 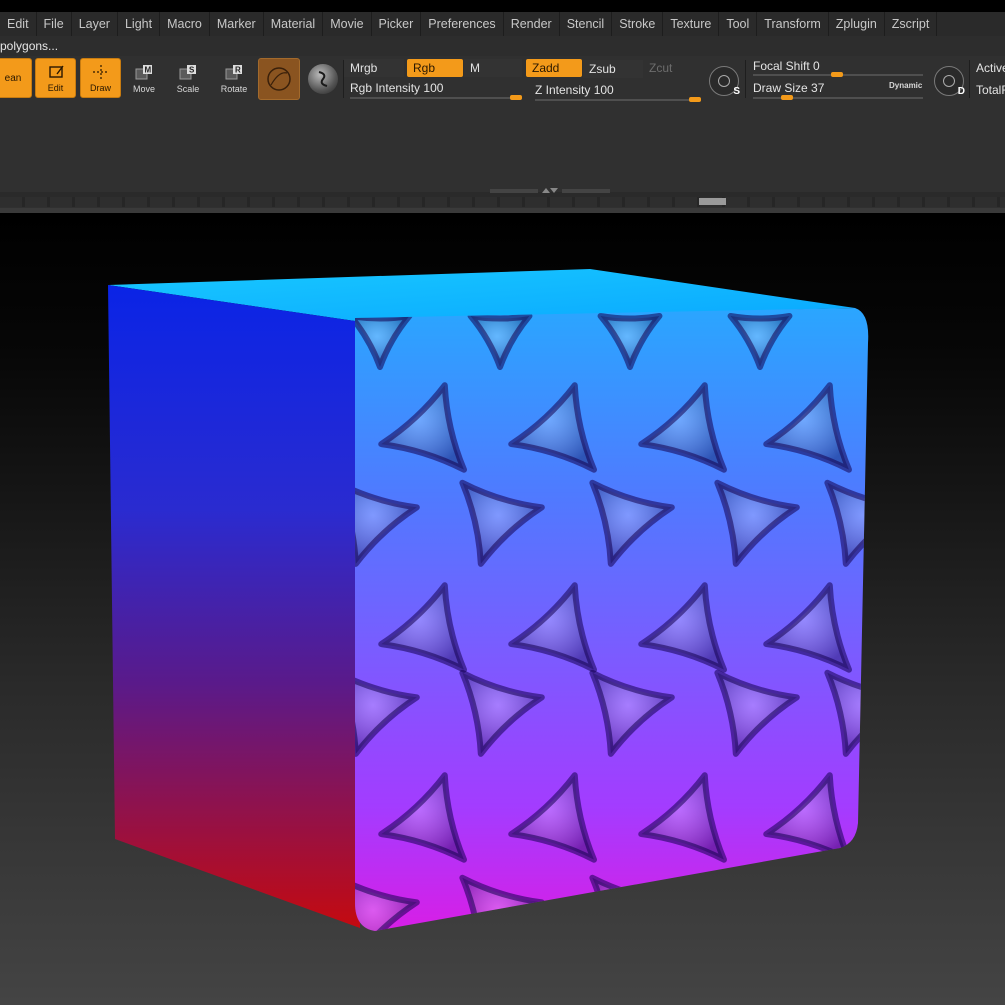 What do you see at coordinates (502, 202) in the screenshot?
I see `palette-dock-strip` at bounding box center [502, 202].